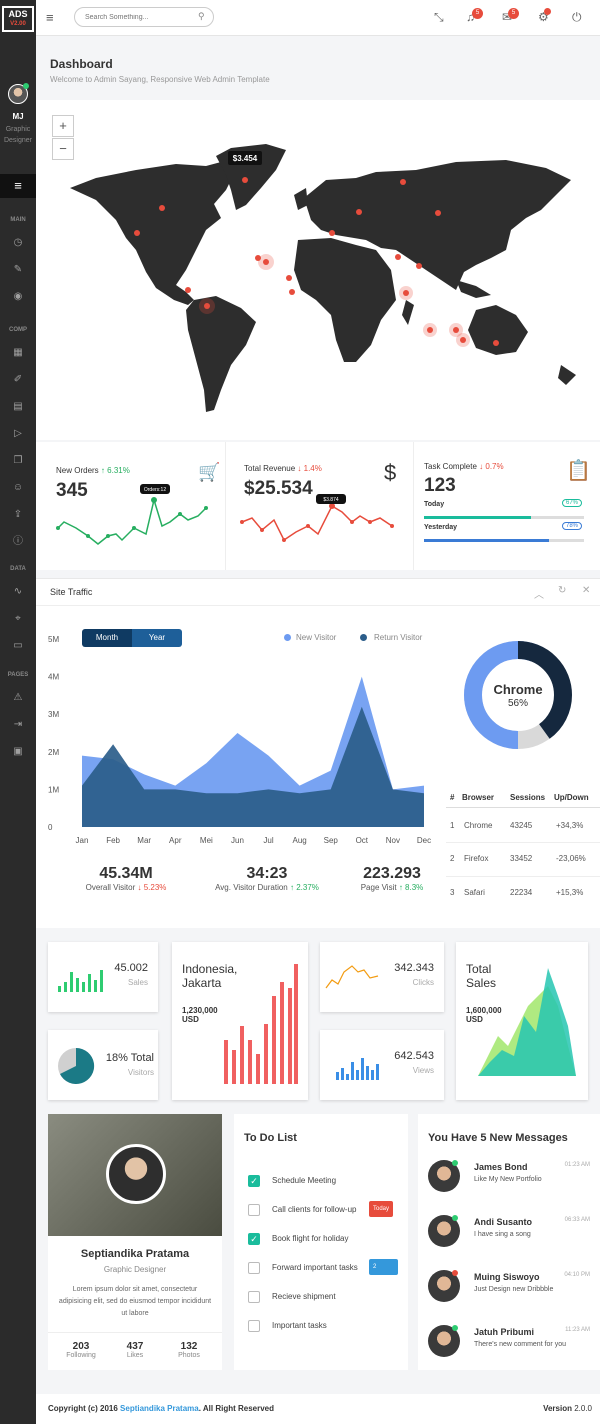  Describe the element at coordinates (562, 590) in the screenshot. I see `refresh-icon: ↻` at that location.